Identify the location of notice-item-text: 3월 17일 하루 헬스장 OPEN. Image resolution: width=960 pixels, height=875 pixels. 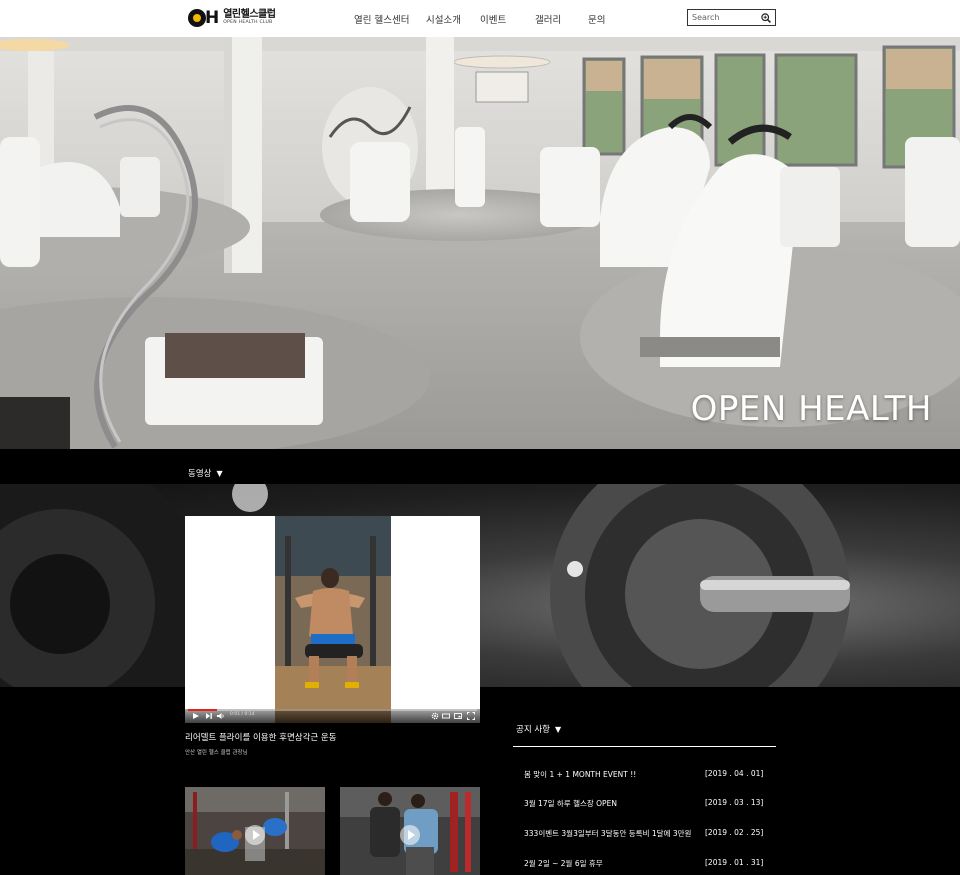
(570, 803).